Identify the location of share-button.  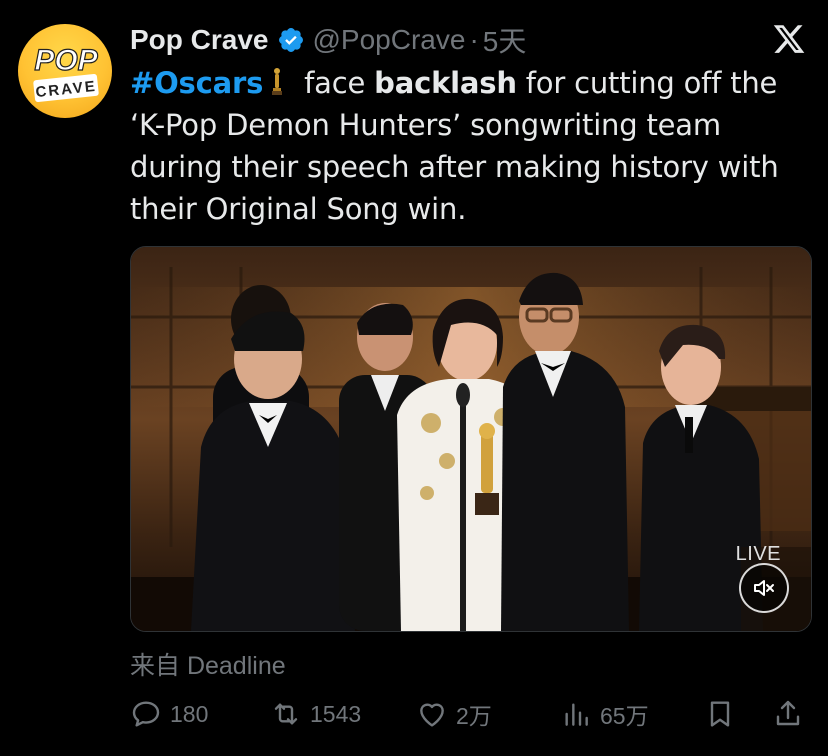
(792, 714).